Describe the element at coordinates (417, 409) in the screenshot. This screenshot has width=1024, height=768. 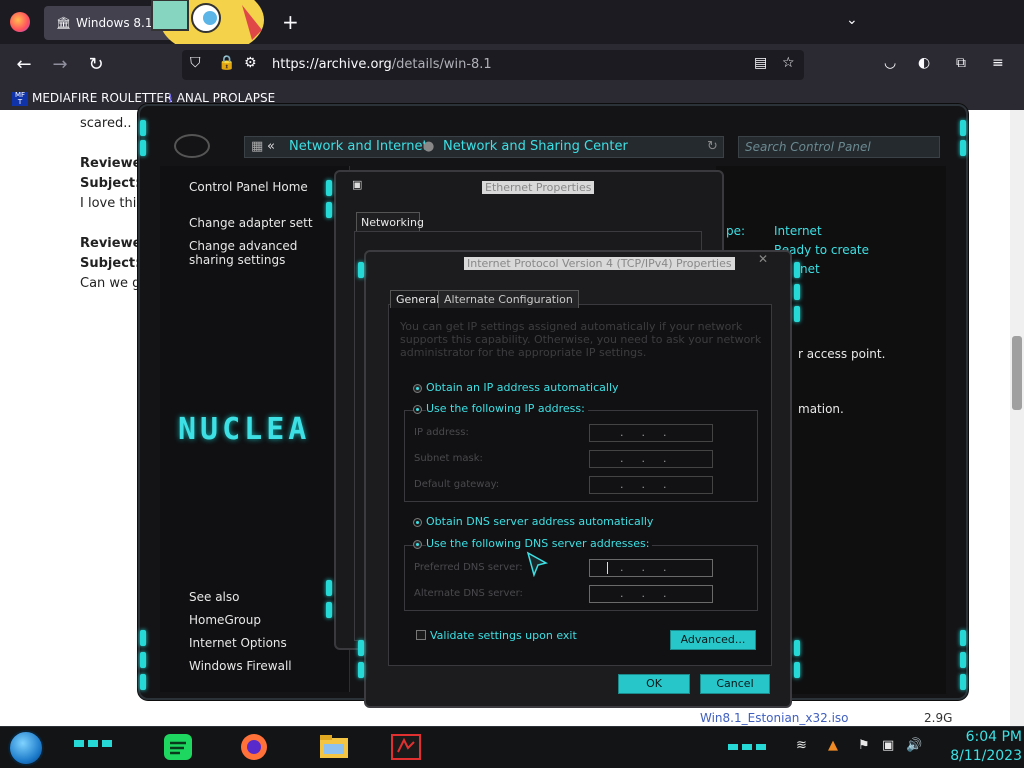
I see `radio-use-following-ip` at that location.